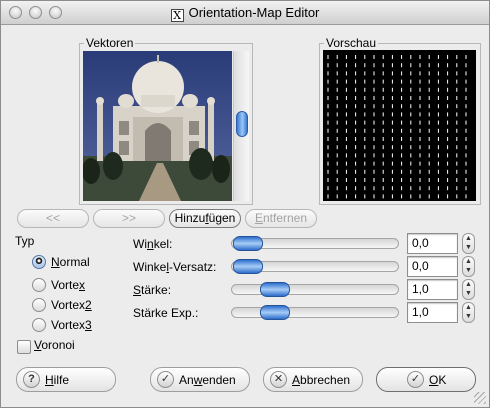 The width and height of the screenshot is (490, 408). I want to click on angle-label: Winkel:, so click(153, 244).